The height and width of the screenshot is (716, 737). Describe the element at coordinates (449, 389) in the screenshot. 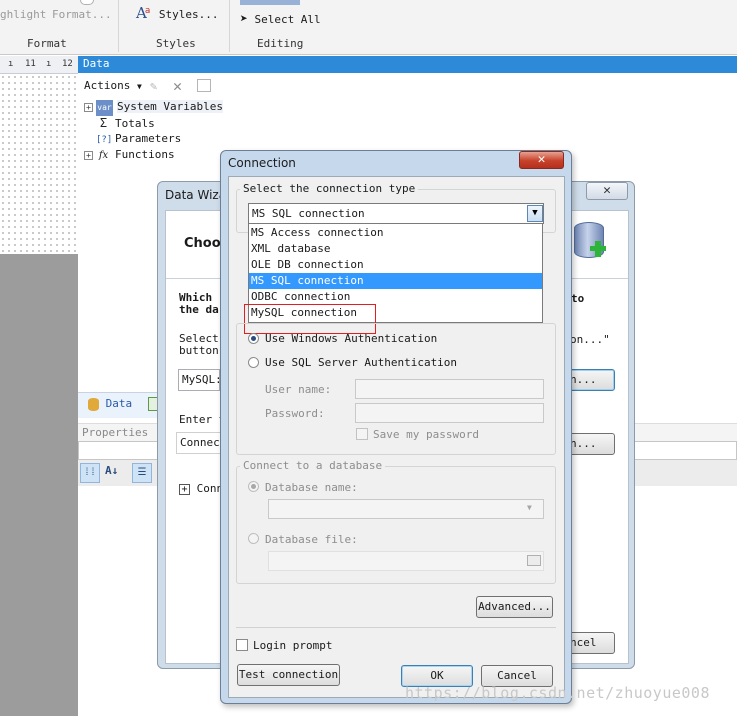

I see `user-name-input` at that location.